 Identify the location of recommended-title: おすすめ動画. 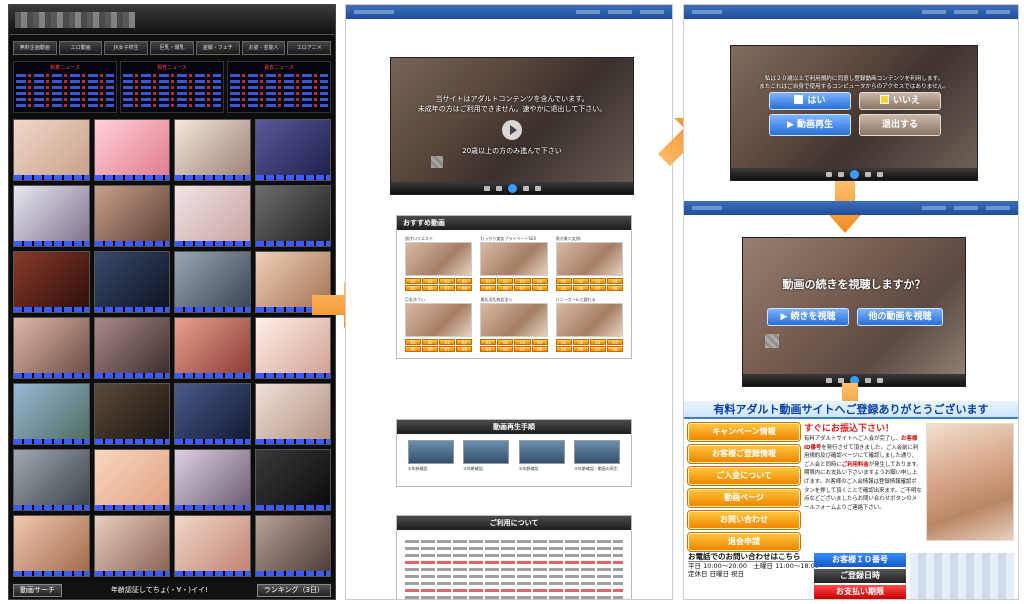
(514, 223).